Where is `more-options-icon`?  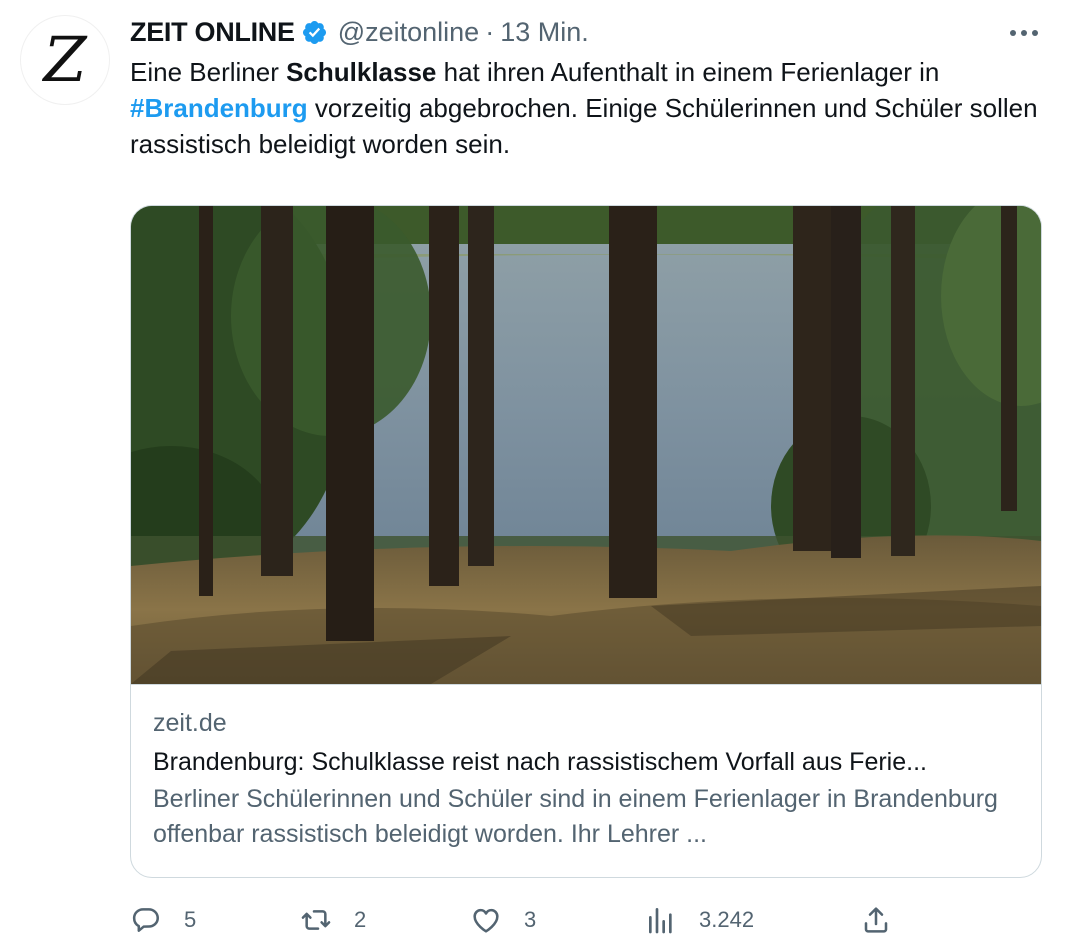 more-options-icon is located at coordinates (1024, 33).